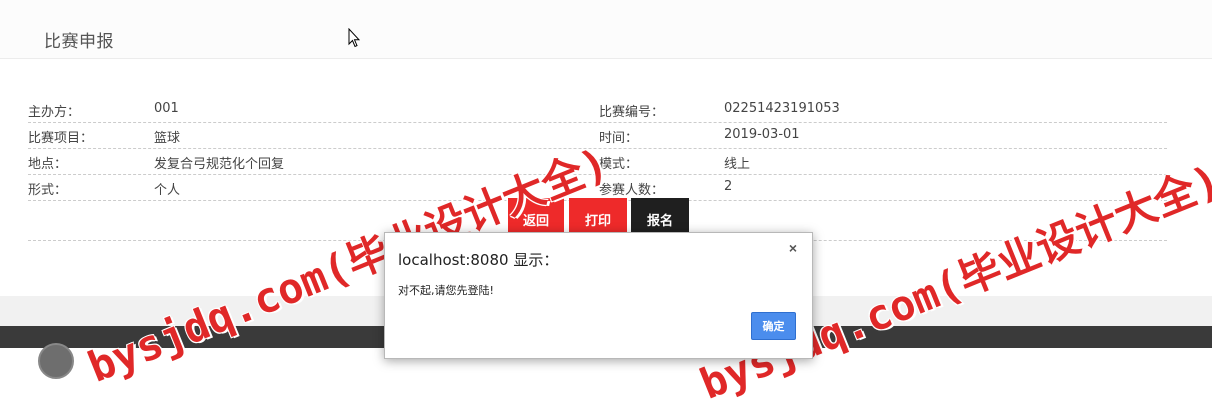  What do you see at coordinates (61, 138) in the screenshot?
I see `sport-label: 比赛项目：` at bounding box center [61, 138].